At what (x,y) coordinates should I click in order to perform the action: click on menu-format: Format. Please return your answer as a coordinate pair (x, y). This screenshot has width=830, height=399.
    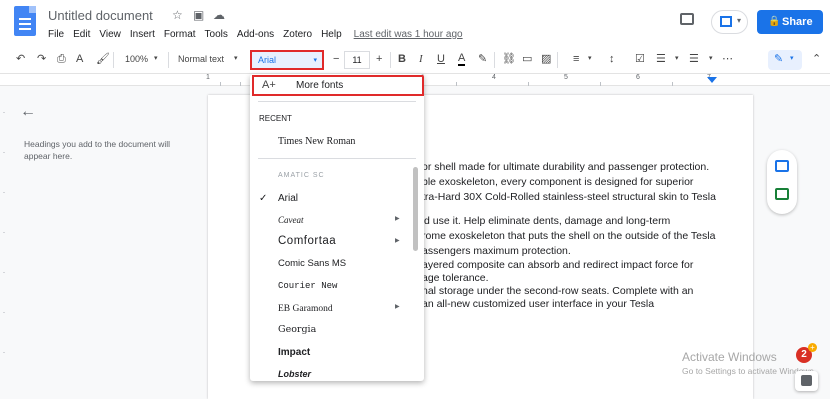
    Looking at the image, I should click on (180, 34).